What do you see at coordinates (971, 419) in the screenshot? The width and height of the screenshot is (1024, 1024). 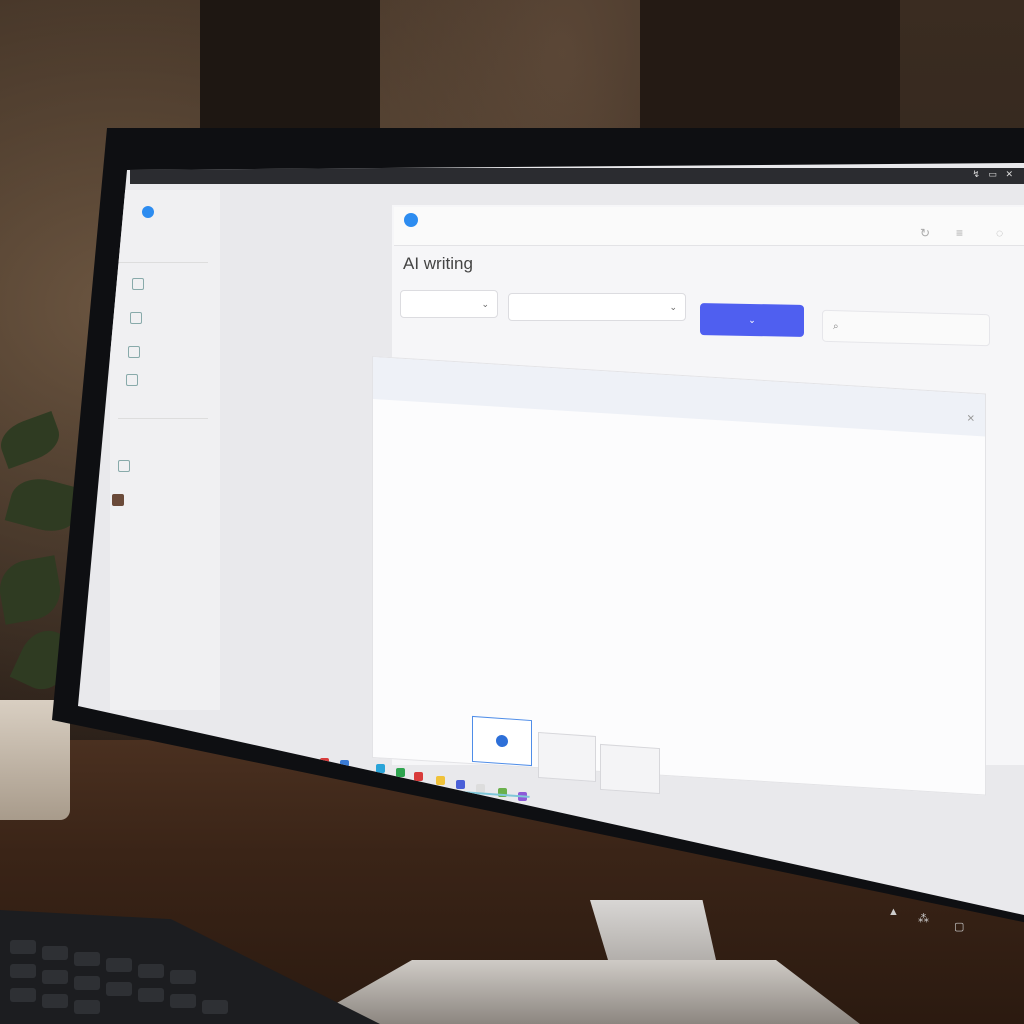 I see `close-icon: ✕` at bounding box center [971, 419].